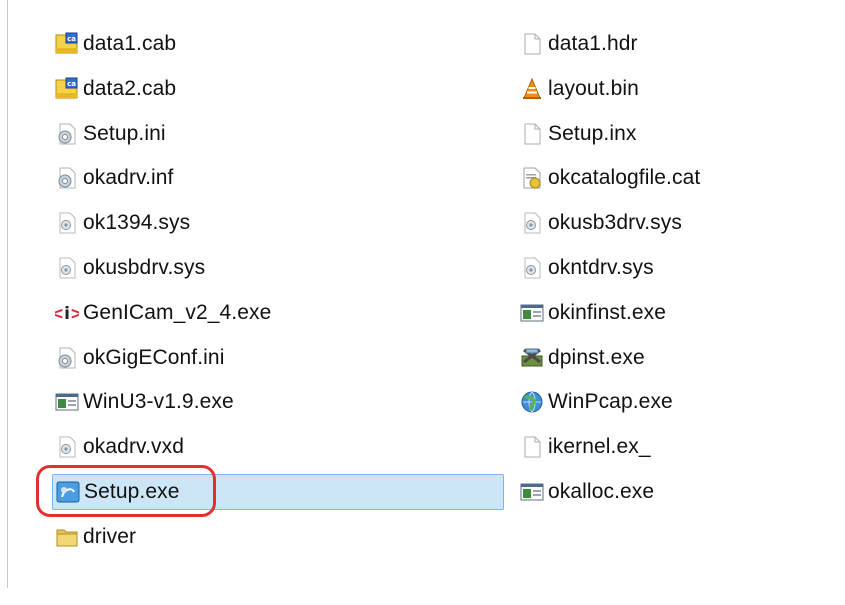 The image size is (845, 605). What do you see at coordinates (599, 446) in the screenshot?
I see `file-name-label: ikernel.ex_` at bounding box center [599, 446].